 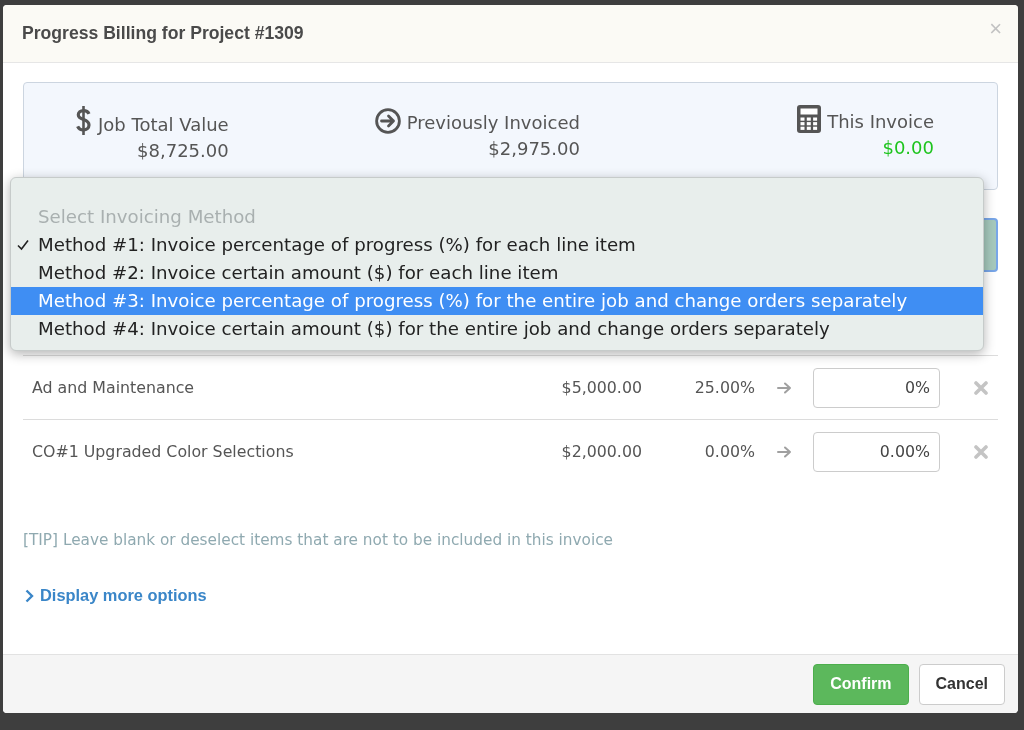 I want to click on tip-text: [TIP] Leave blank or deselect items that are not to be included in this invoice, so click(x=318, y=540).